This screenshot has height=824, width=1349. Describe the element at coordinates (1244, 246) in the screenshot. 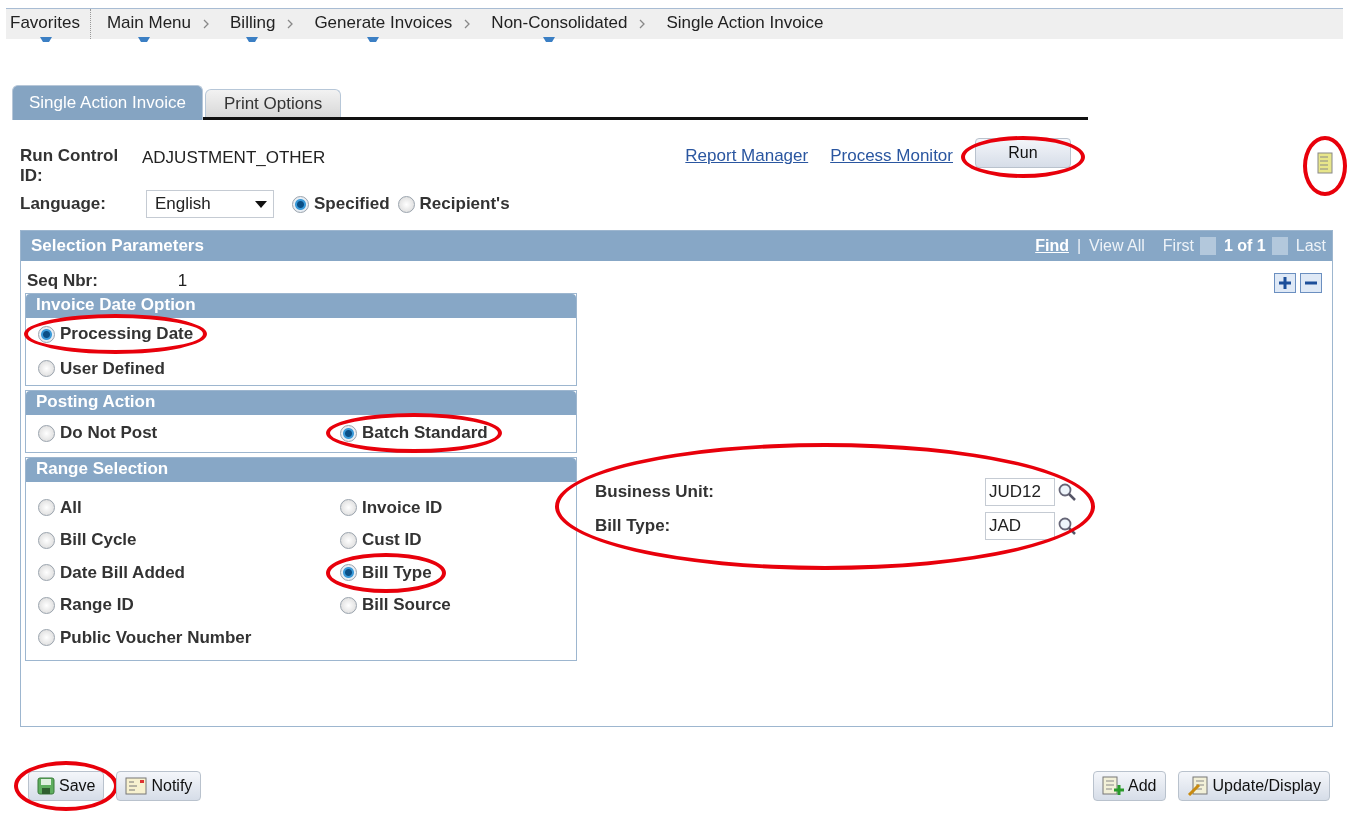

I see `page-count: 1 of 1` at that location.